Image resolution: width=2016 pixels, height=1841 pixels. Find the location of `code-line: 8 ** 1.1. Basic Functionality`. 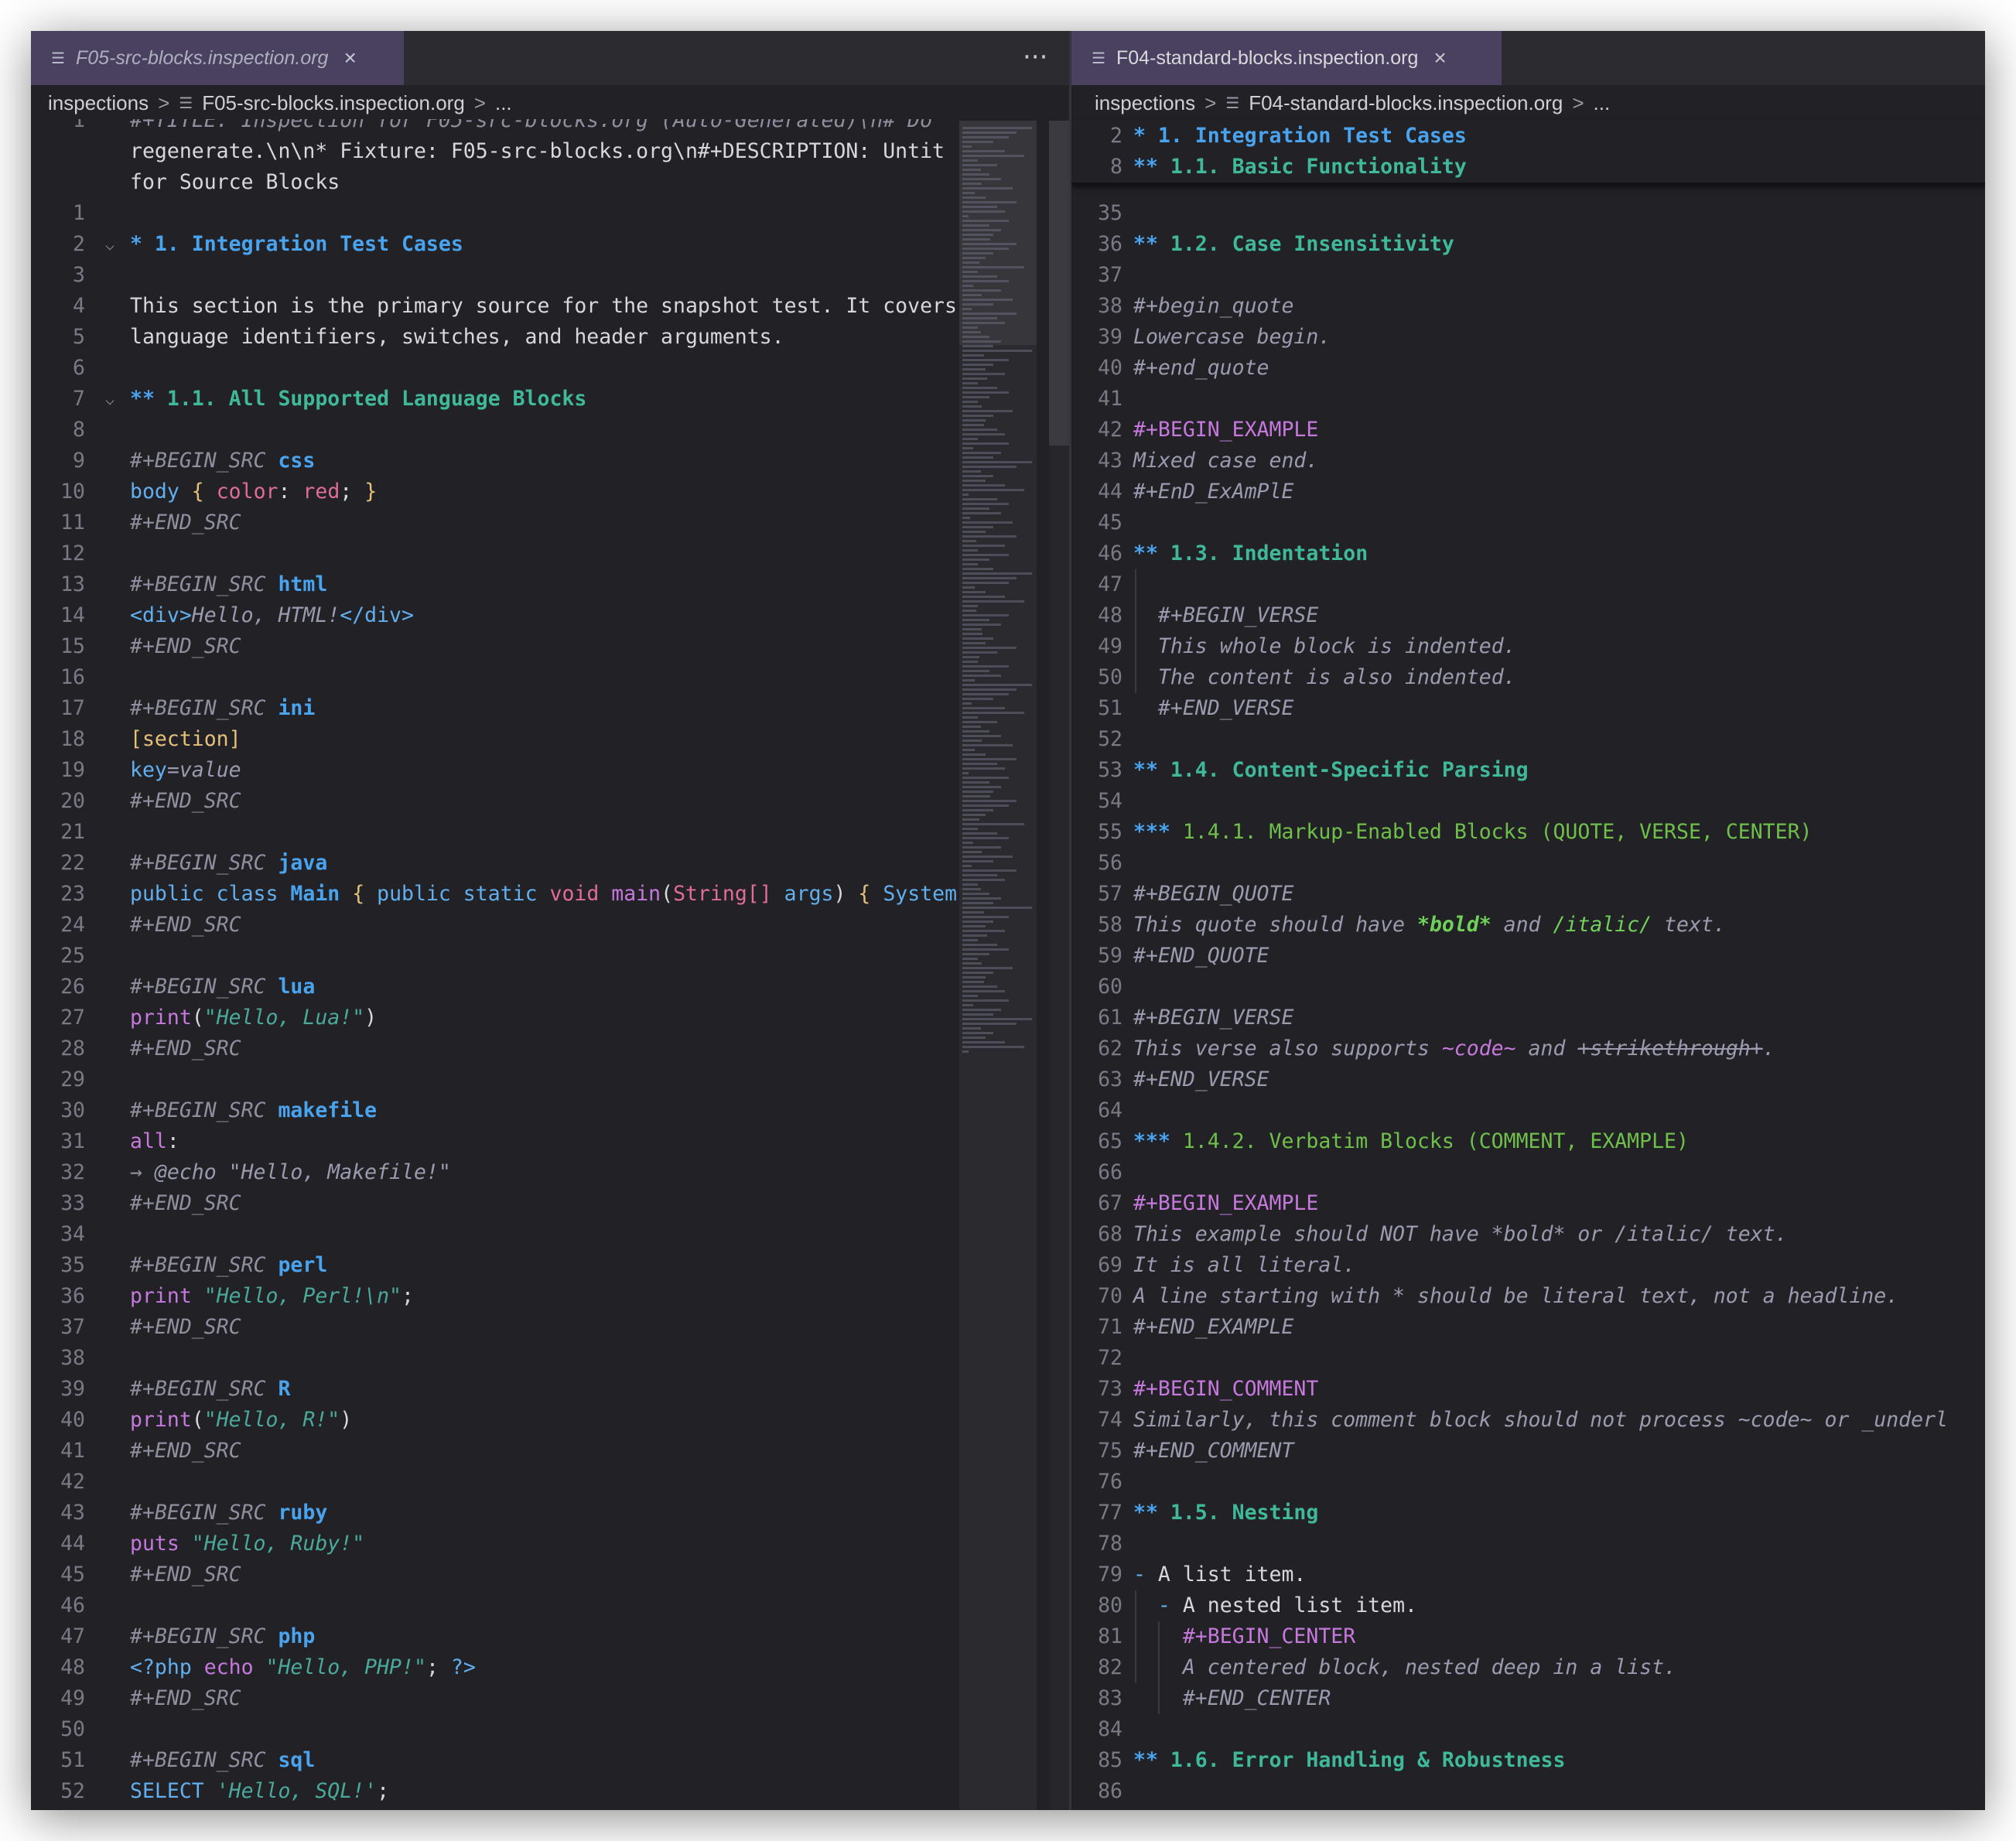

code-line: 8 ** 1.1. Basic Functionality is located at coordinates (1528, 167).